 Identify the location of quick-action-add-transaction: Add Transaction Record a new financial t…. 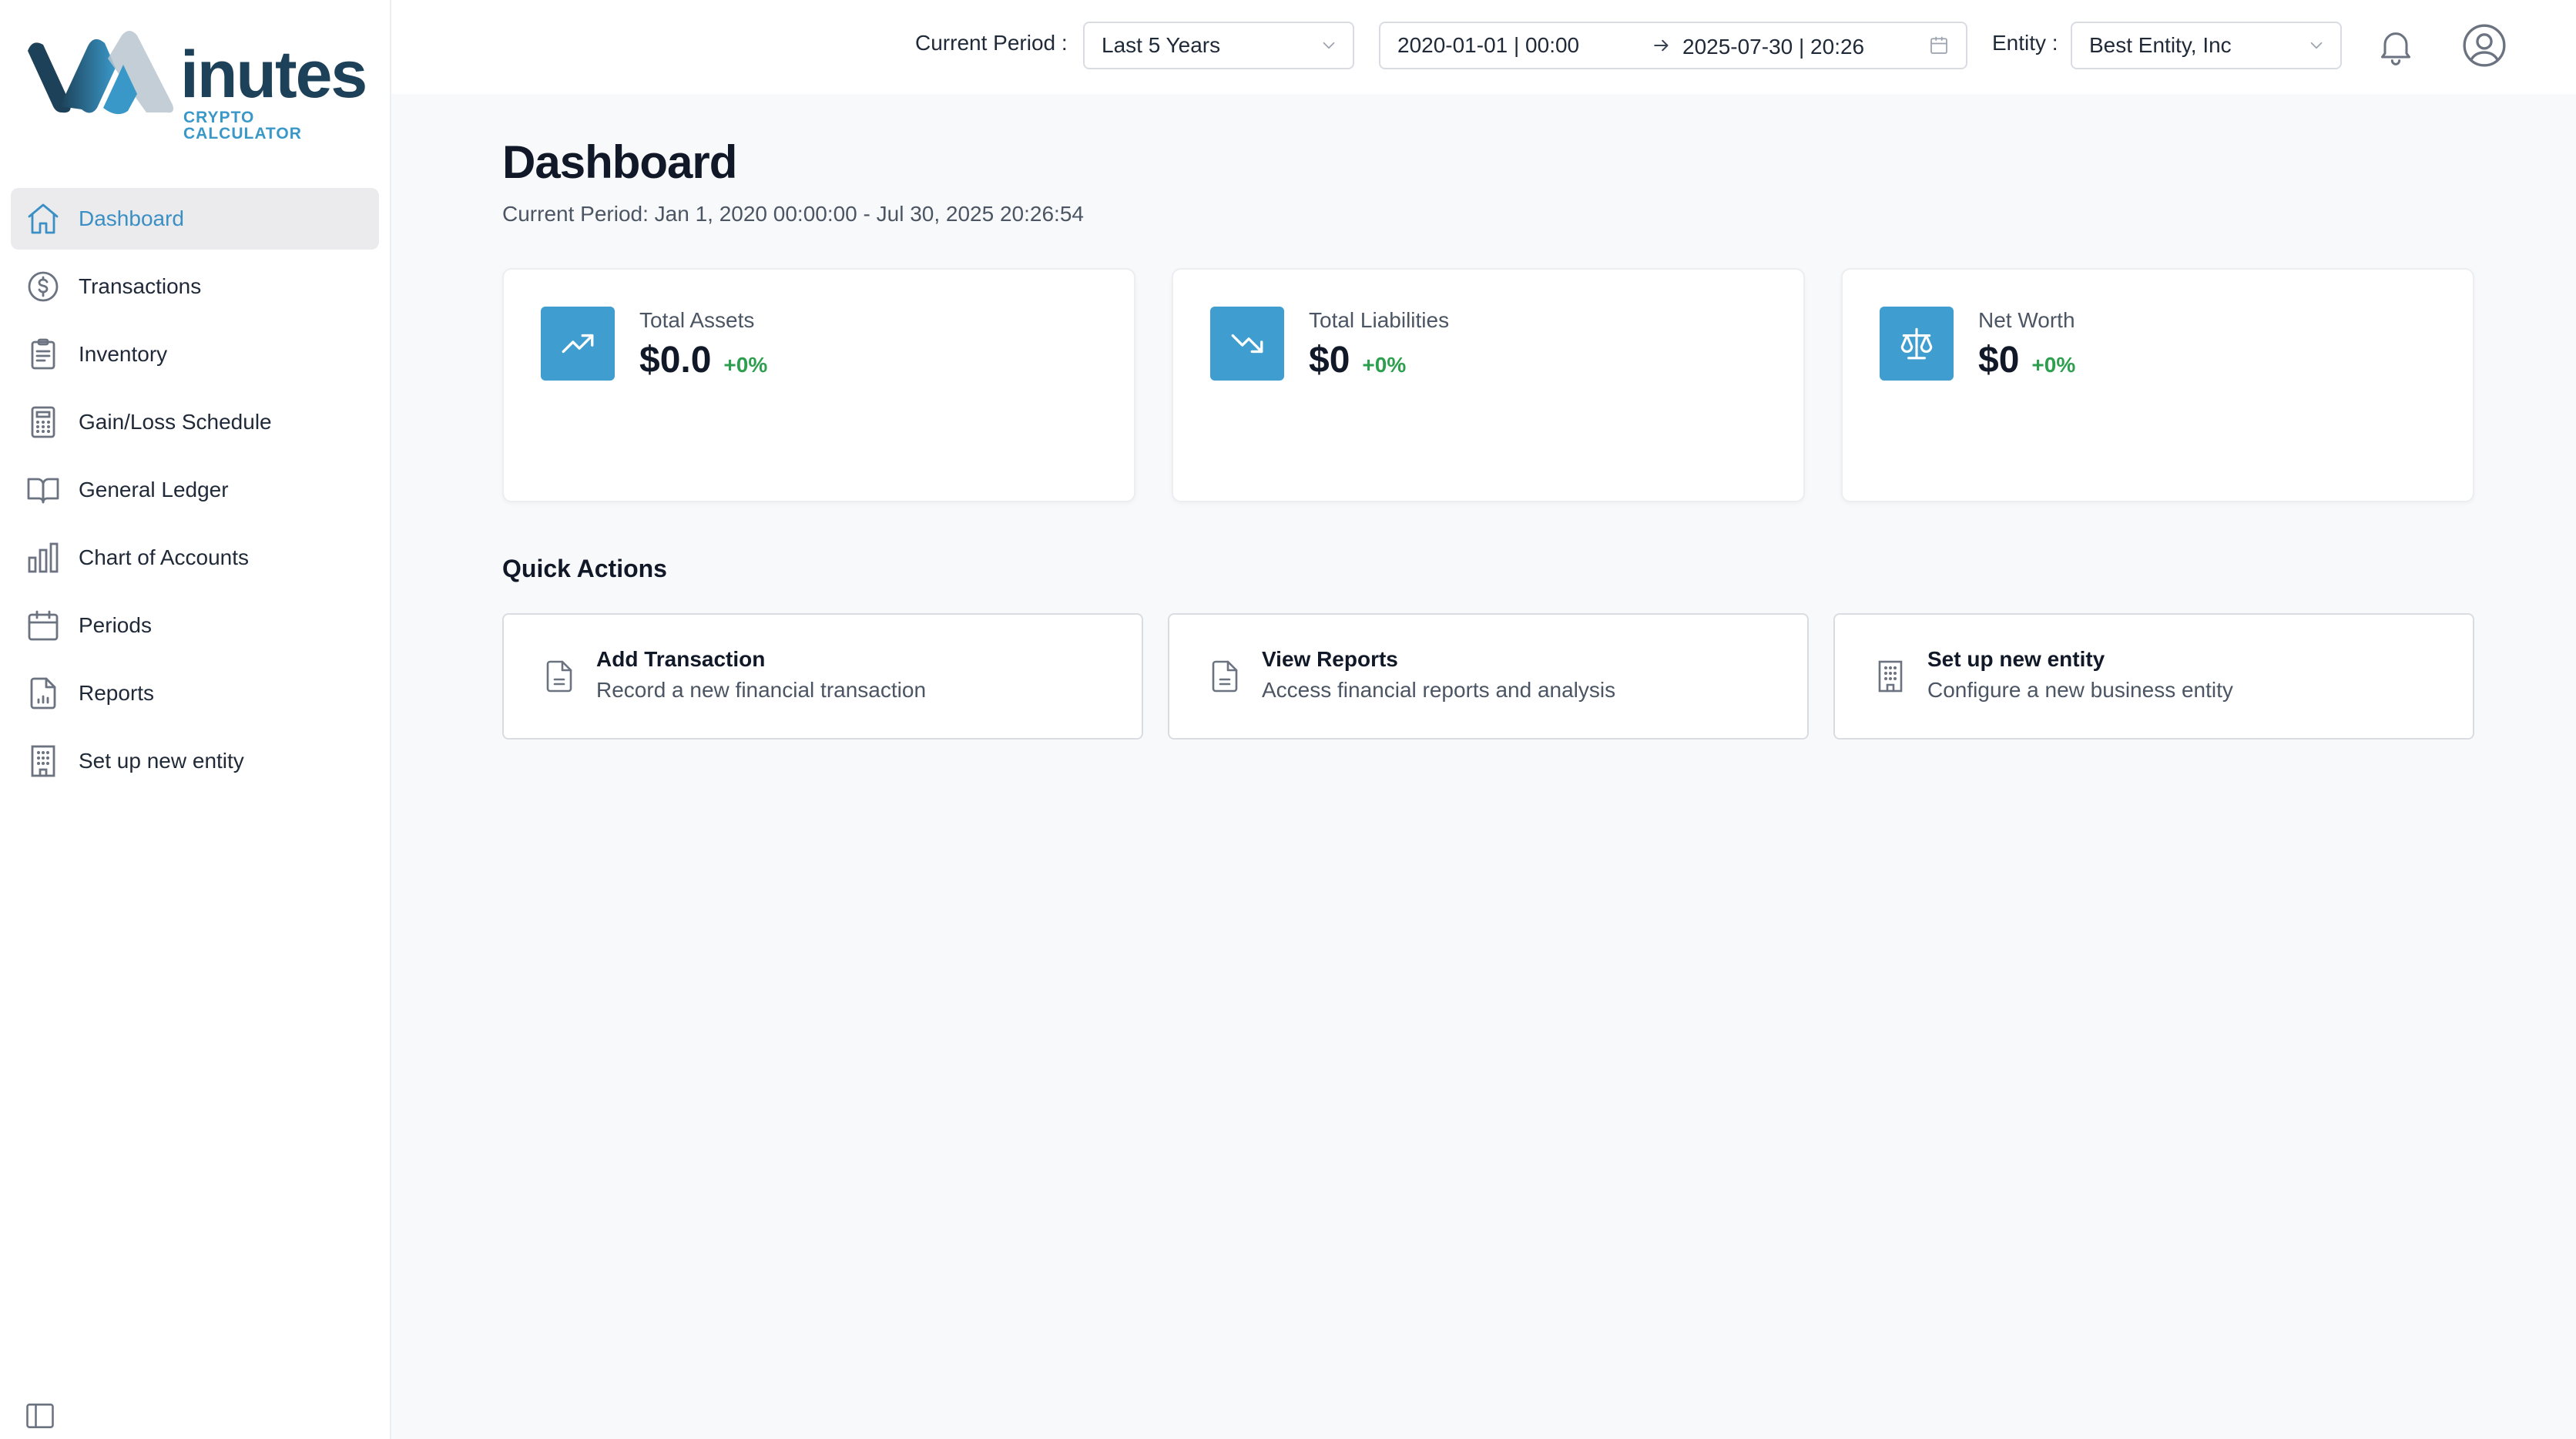
(822, 676).